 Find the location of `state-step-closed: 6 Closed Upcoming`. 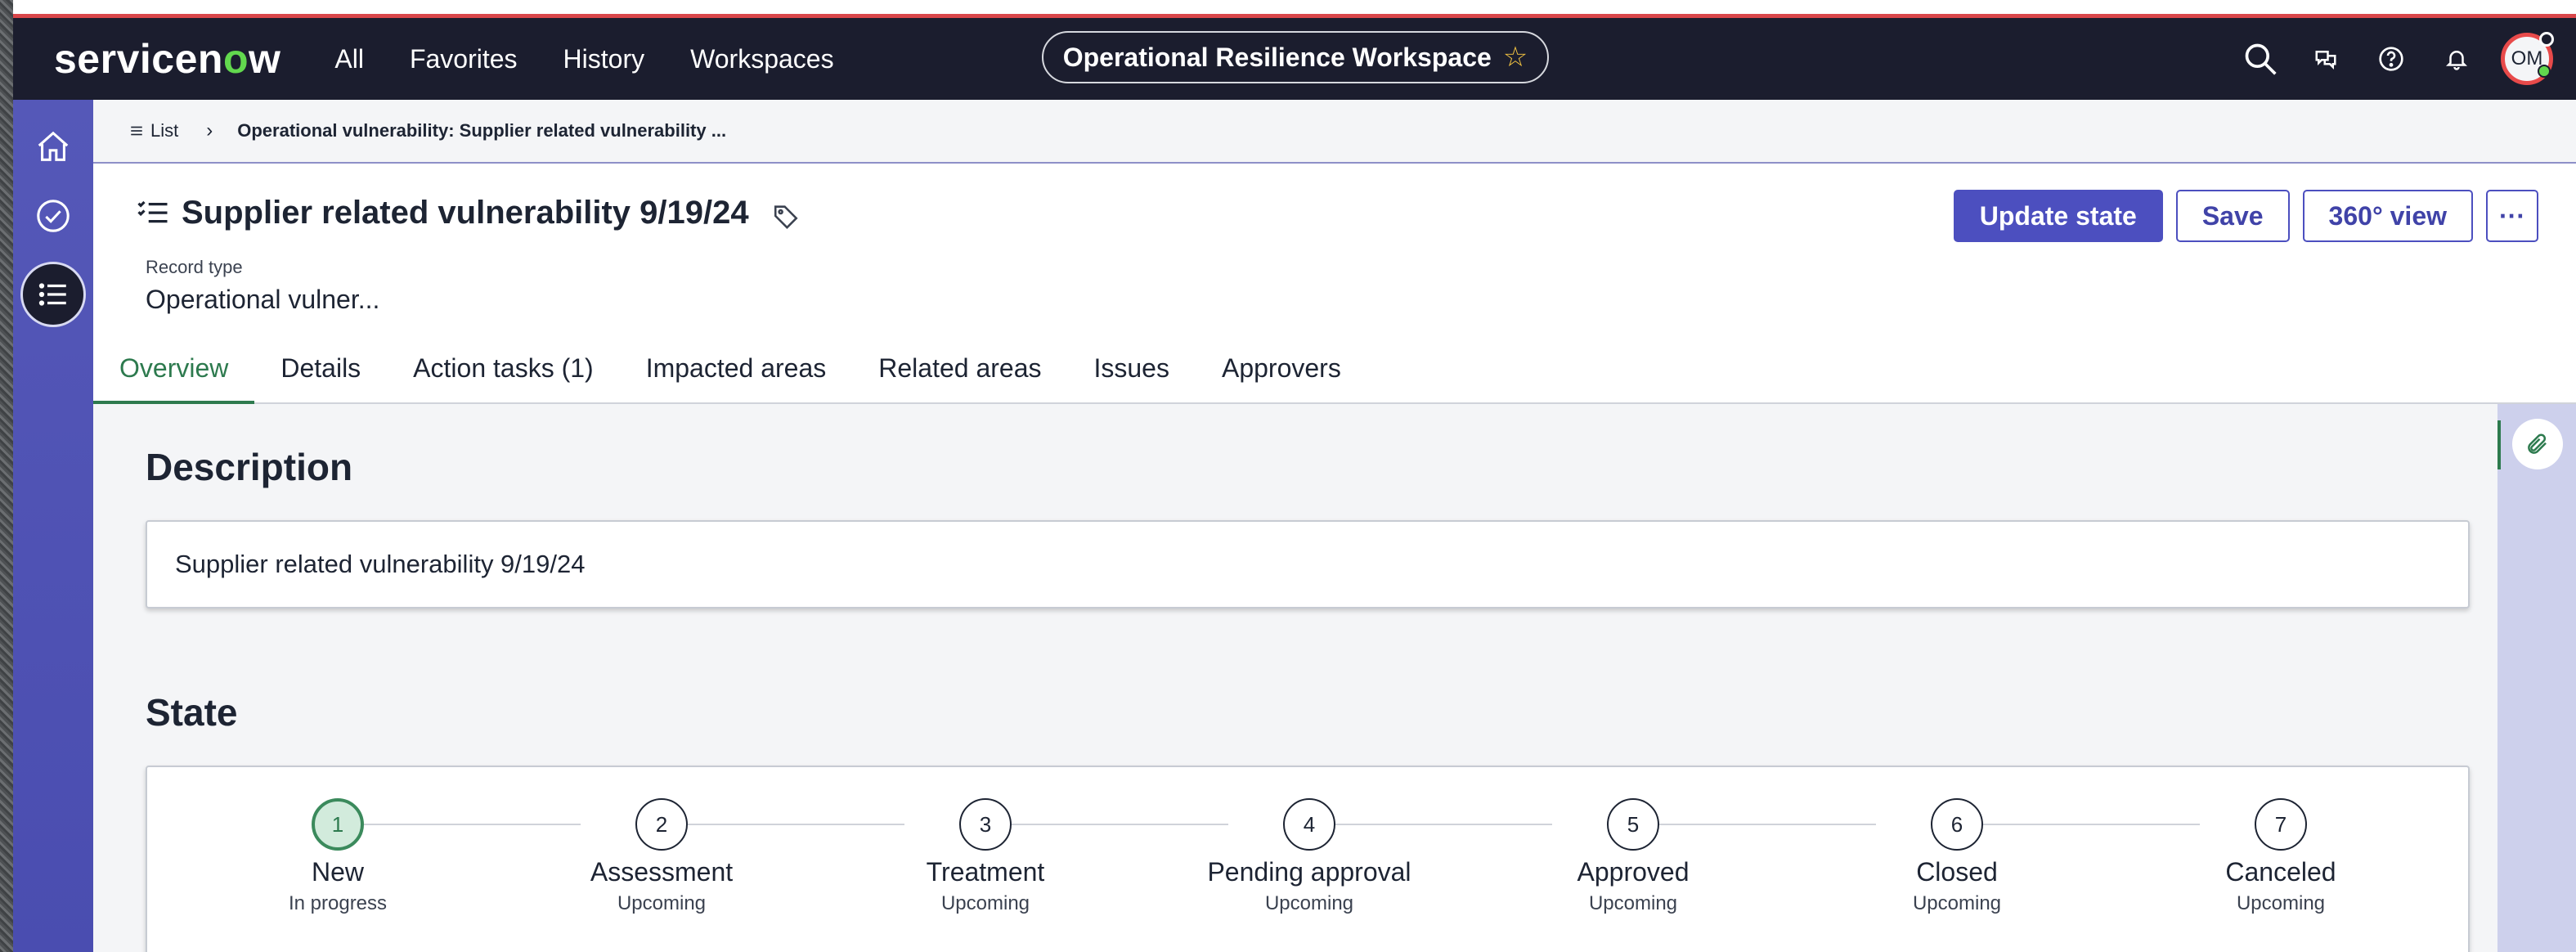

state-step-closed: 6 Closed Upcoming is located at coordinates (1957, 857).